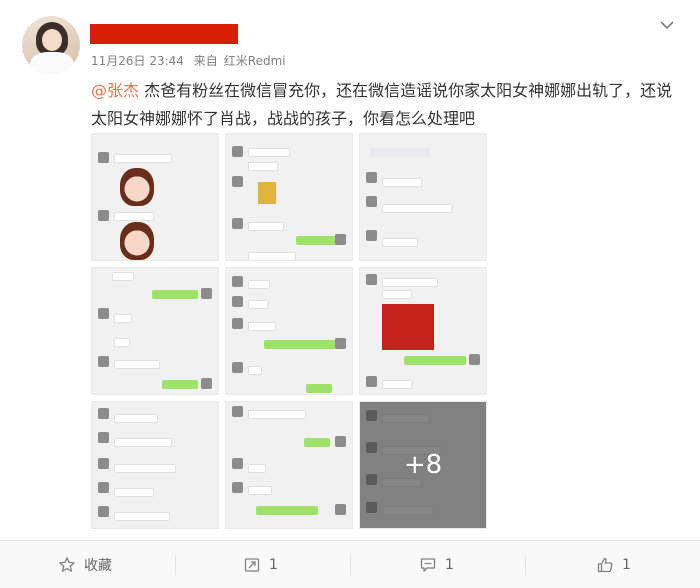 The height and width of the screenshot is (588, 700). Describe the element at coordinates (164, 34) in the screenshot. I see `redacted-username` at that location.